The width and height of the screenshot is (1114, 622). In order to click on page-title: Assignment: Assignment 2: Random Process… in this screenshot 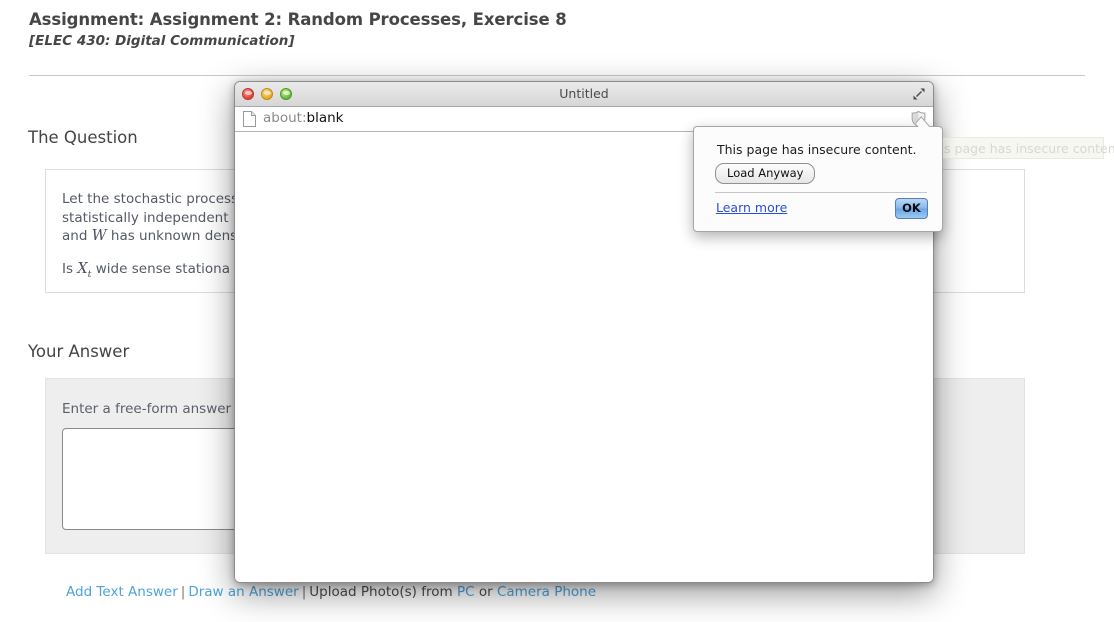, I will do `click(298, 19)`.